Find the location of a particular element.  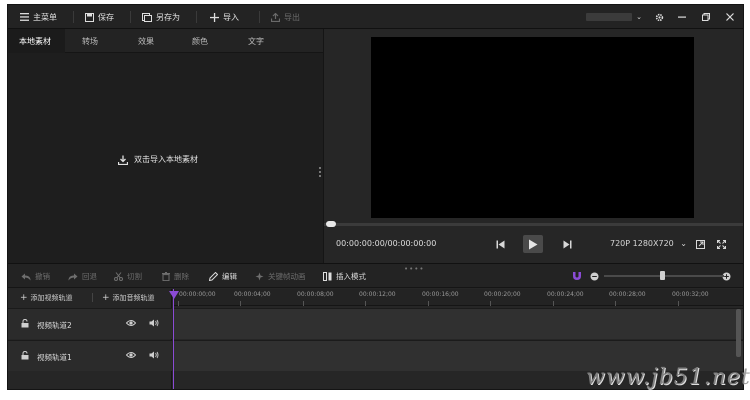

insert-mode-button: 插入模式 is located at coordinates (344, 276).